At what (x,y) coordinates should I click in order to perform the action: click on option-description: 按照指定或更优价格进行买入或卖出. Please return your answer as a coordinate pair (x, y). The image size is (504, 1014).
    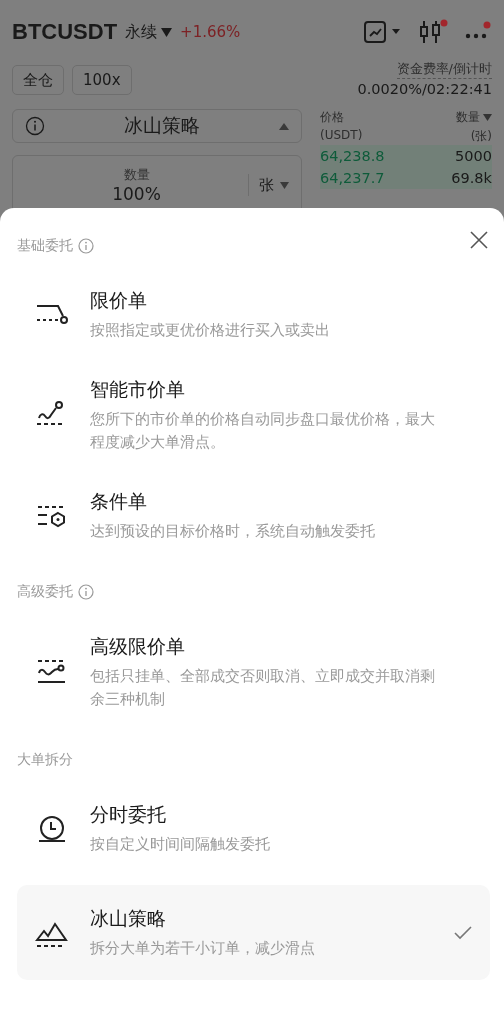
    Looking at the image, I should click on (210, 330).